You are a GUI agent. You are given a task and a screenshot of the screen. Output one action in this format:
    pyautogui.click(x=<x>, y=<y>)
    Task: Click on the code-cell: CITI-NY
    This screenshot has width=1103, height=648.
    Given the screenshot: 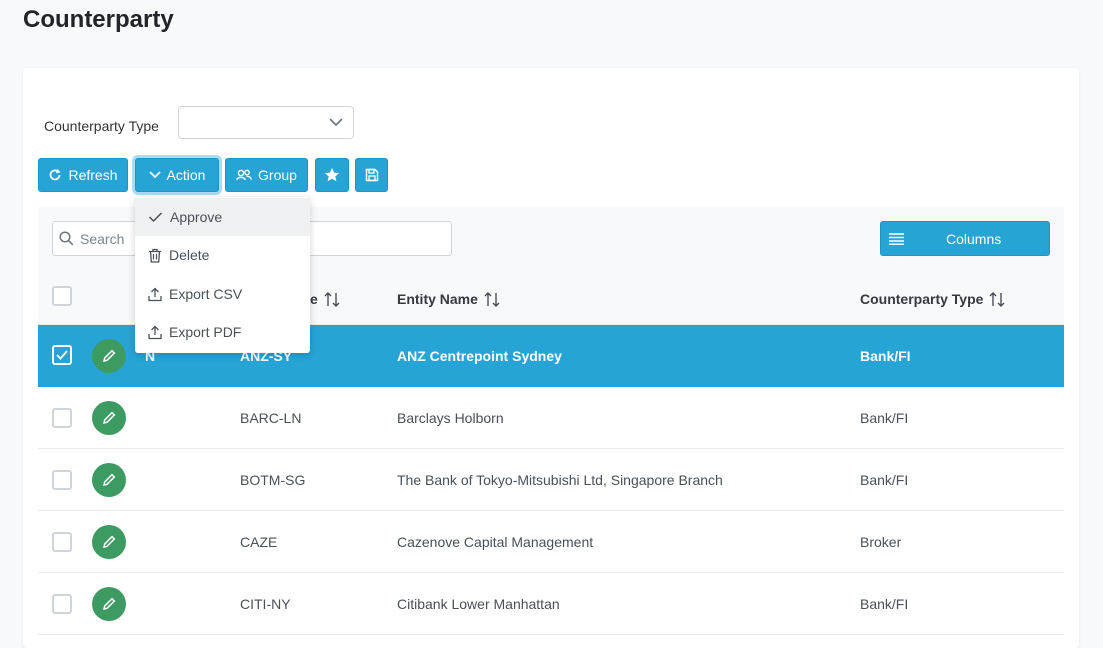 What is the action you would take?
    pyautogui.click(x=265, y=604)
    